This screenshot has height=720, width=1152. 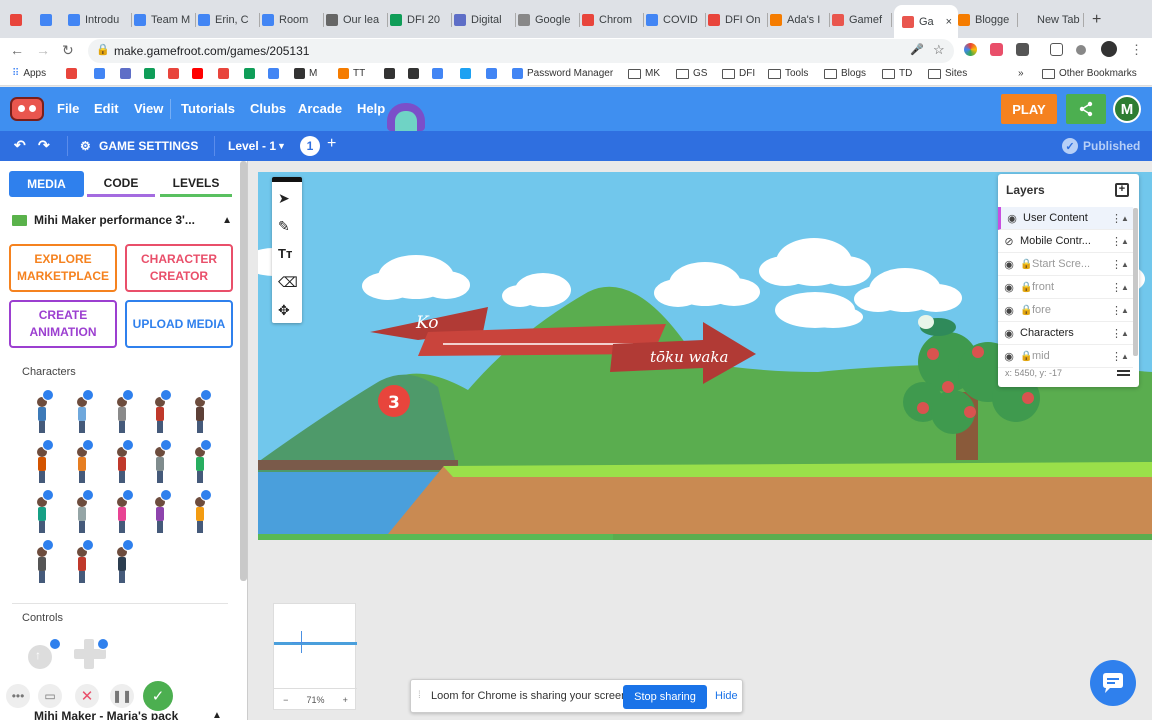 What do you see at coordinates (1136, 50) in the screenshot?
I see `browser-menu-icon: ⋮` at bounding box center [1136, 50].